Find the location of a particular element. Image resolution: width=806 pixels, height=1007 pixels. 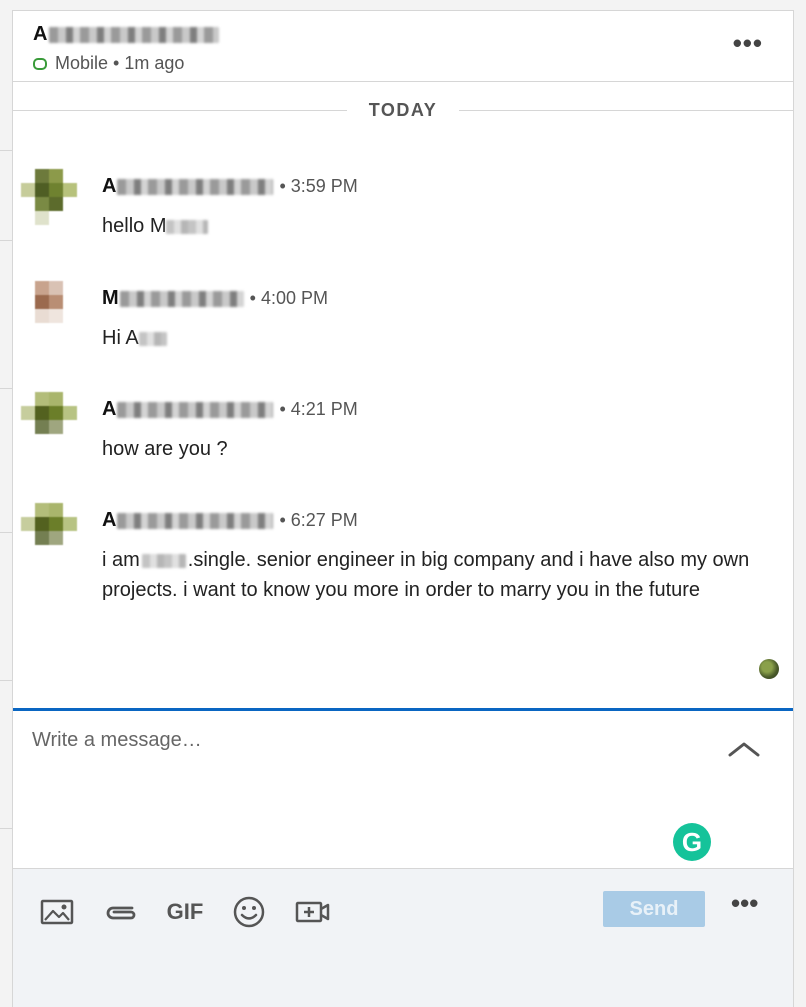

mobile-presence-icon is located at coordinates (40, 63).